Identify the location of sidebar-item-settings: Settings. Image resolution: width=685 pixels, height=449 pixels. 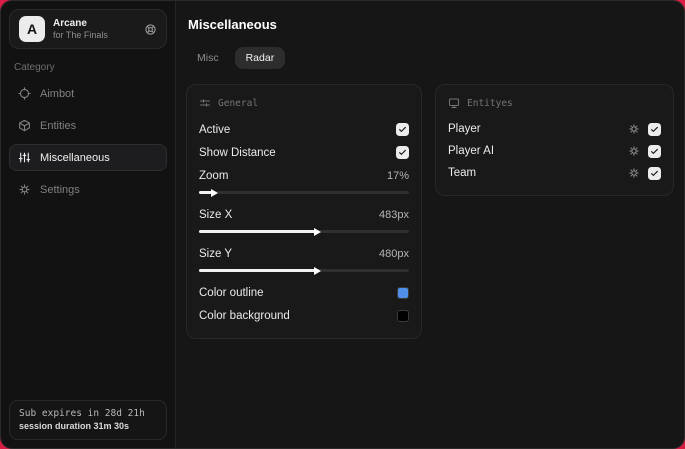
(88, 189).